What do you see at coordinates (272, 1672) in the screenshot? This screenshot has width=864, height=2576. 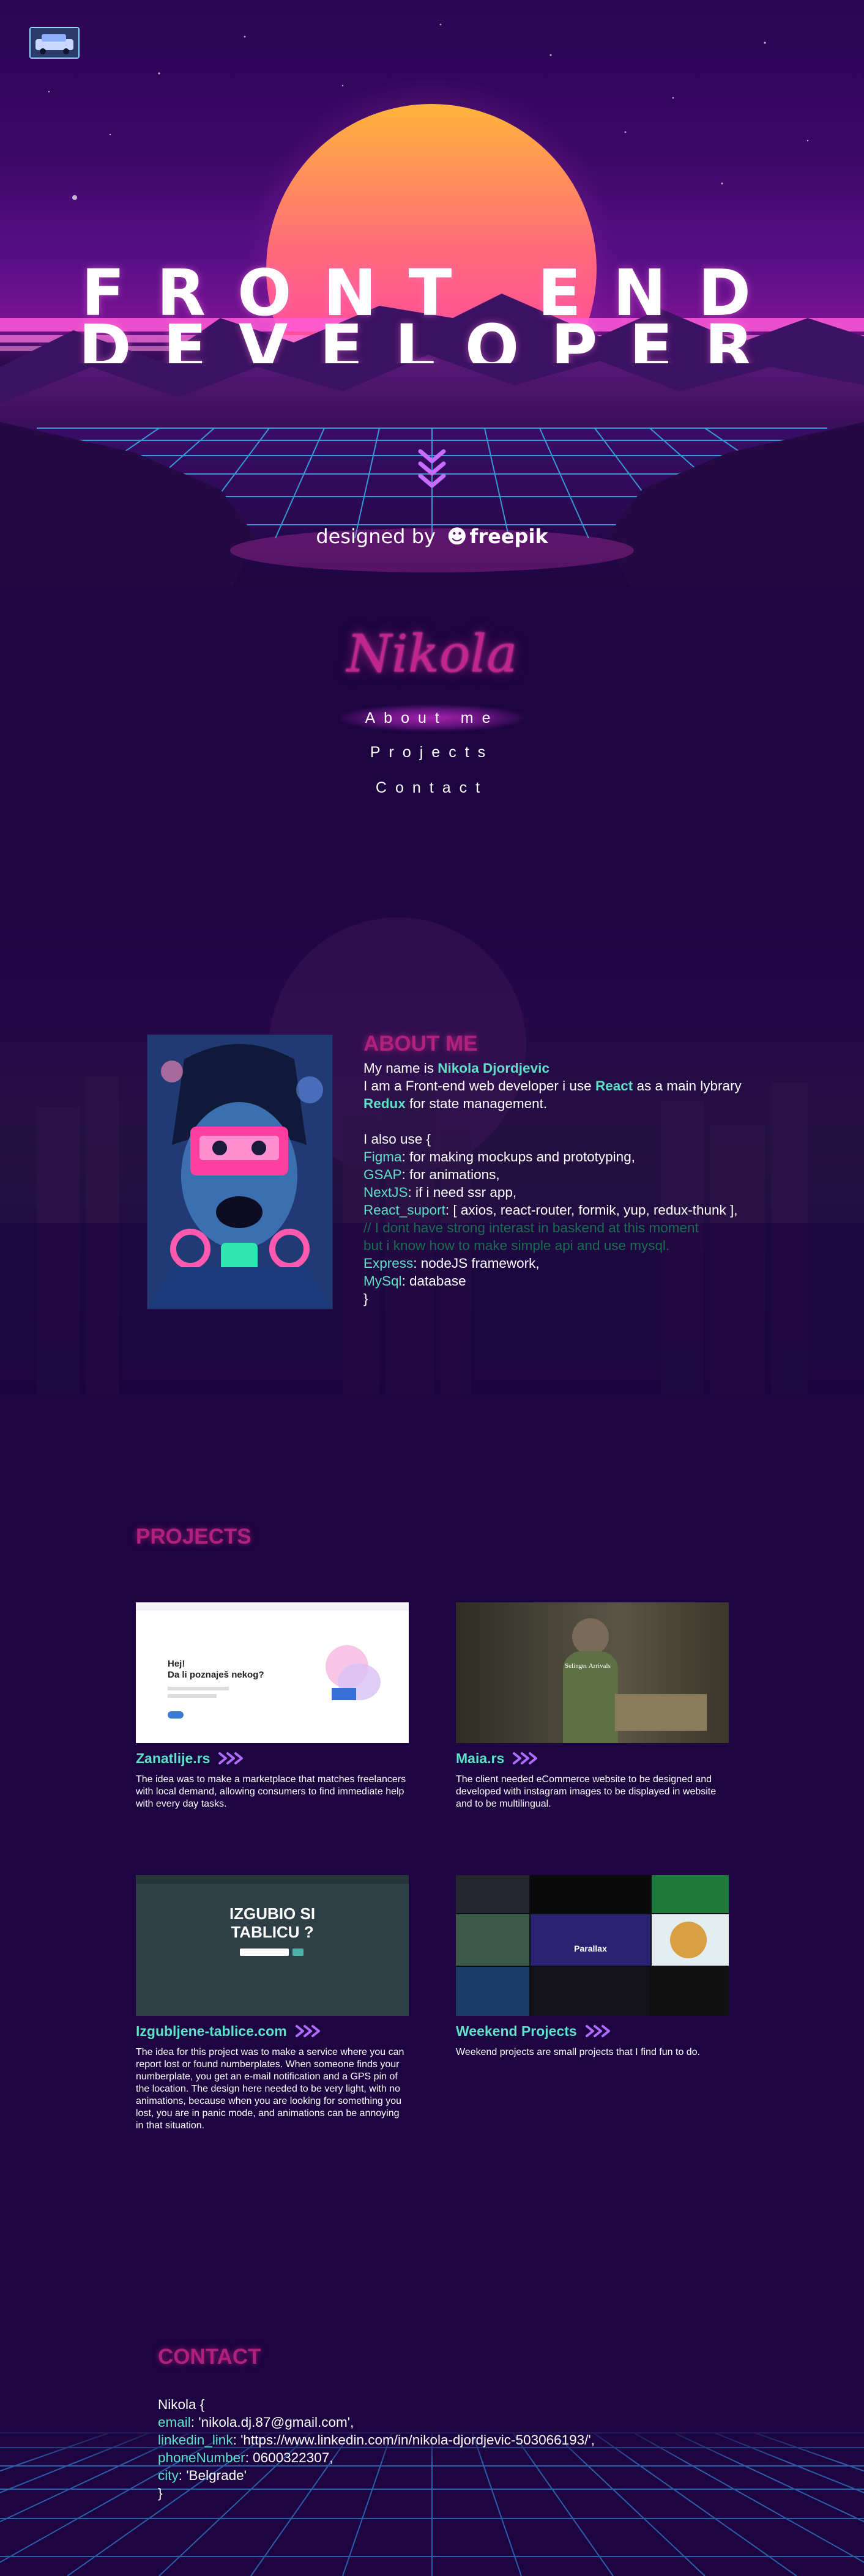 I see `project-preview-zanatlije: Hej! Da li poznaješ nekog?` at bounding box center [272, 1672].